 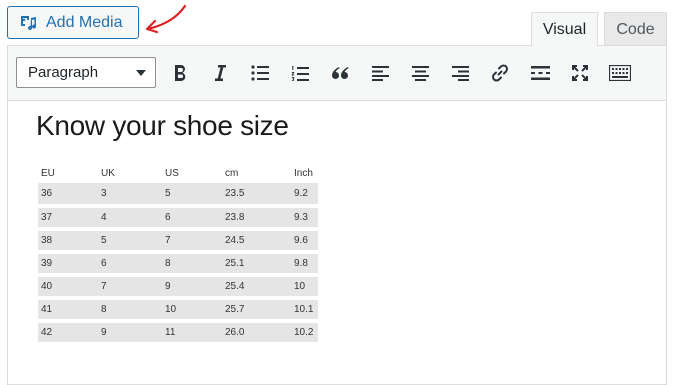 I want to click on table-row: 42 9 11 26.0 10.2, so click(x=178, y=333).